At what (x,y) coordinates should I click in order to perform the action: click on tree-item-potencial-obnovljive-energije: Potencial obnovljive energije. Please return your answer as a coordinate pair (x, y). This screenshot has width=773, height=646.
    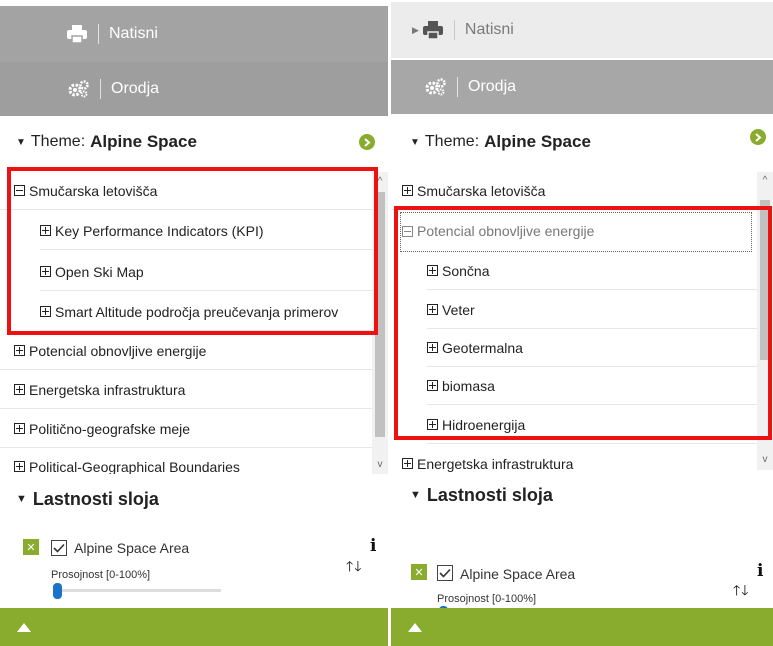
    Looking at the image, I should click on (186, 351).